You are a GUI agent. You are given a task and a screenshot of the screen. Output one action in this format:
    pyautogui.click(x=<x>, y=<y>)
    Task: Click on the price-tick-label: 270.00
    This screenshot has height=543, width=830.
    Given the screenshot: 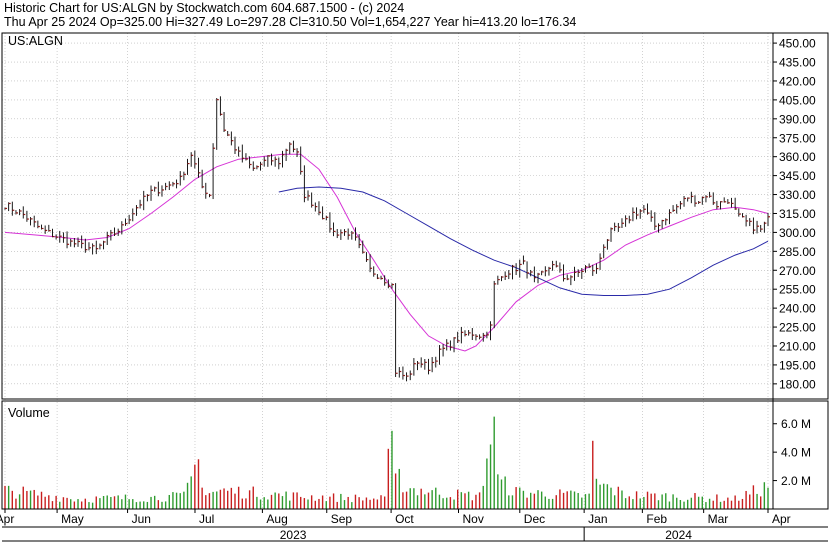 What is the action you would take?
    pyautogui.click(x=797, y=271)
    